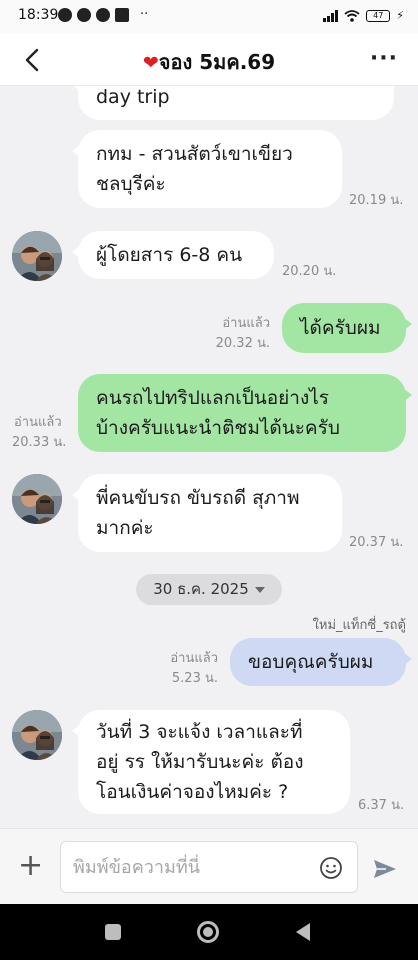 This screenshot has width=418, height=960. Describe the element at coordinates (65, 15) in the screenshot. I see `alarm-icon` at that location.